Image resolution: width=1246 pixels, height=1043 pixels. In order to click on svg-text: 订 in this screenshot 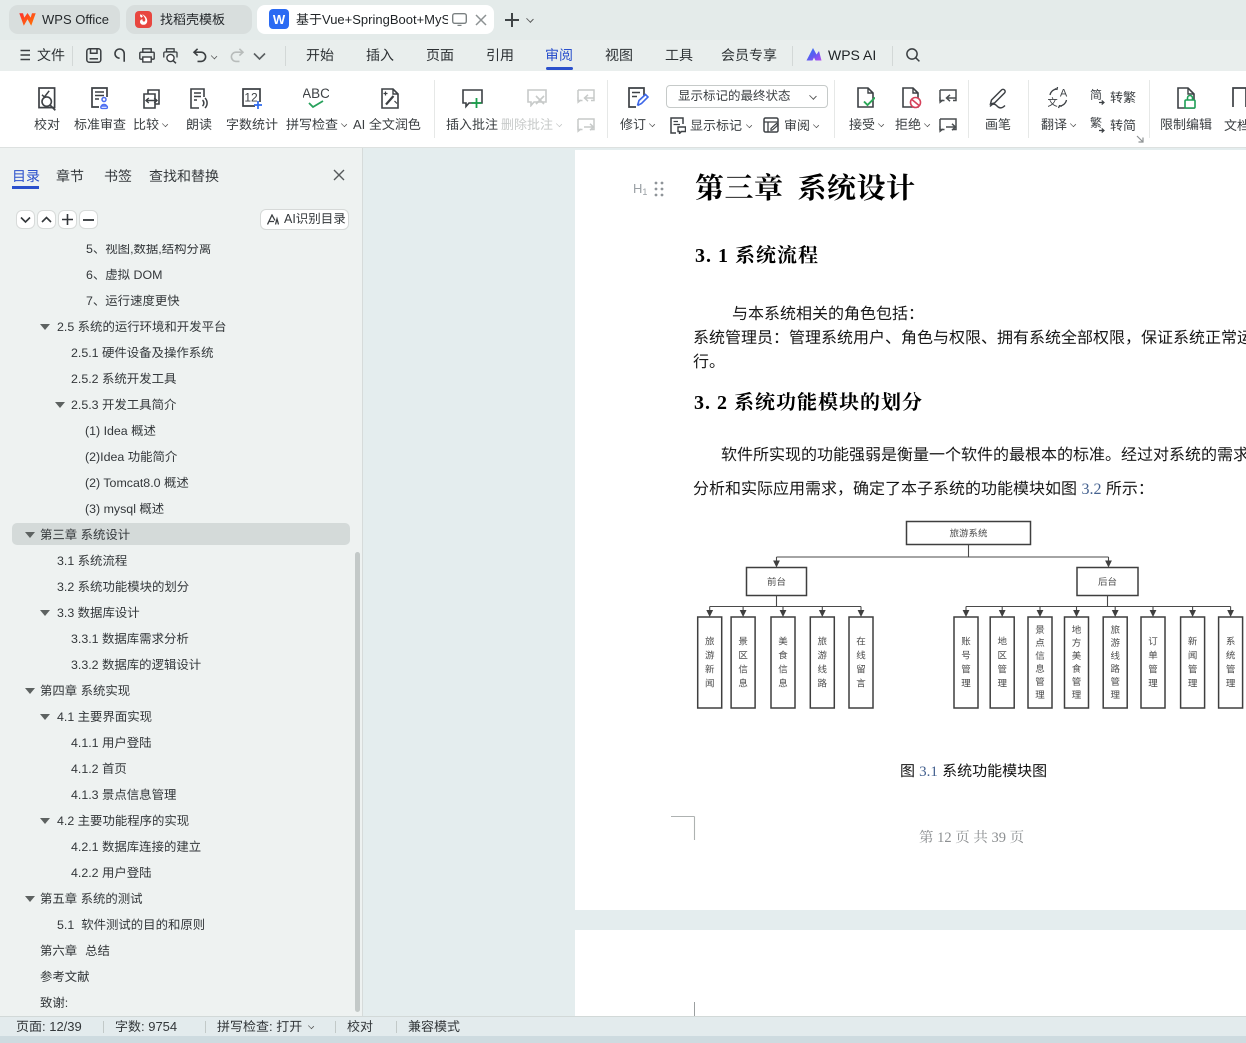, I will do `click(1153, 641)`.